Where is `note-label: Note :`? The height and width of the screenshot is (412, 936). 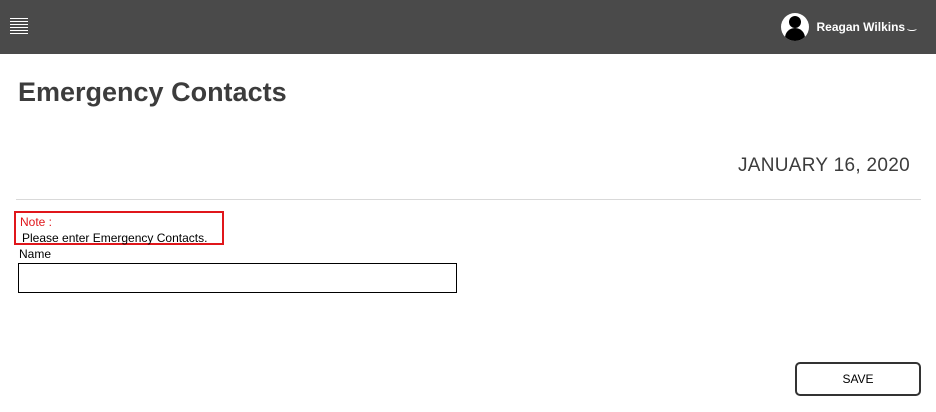
note-label: Note : is located at coordinates (36, 222).